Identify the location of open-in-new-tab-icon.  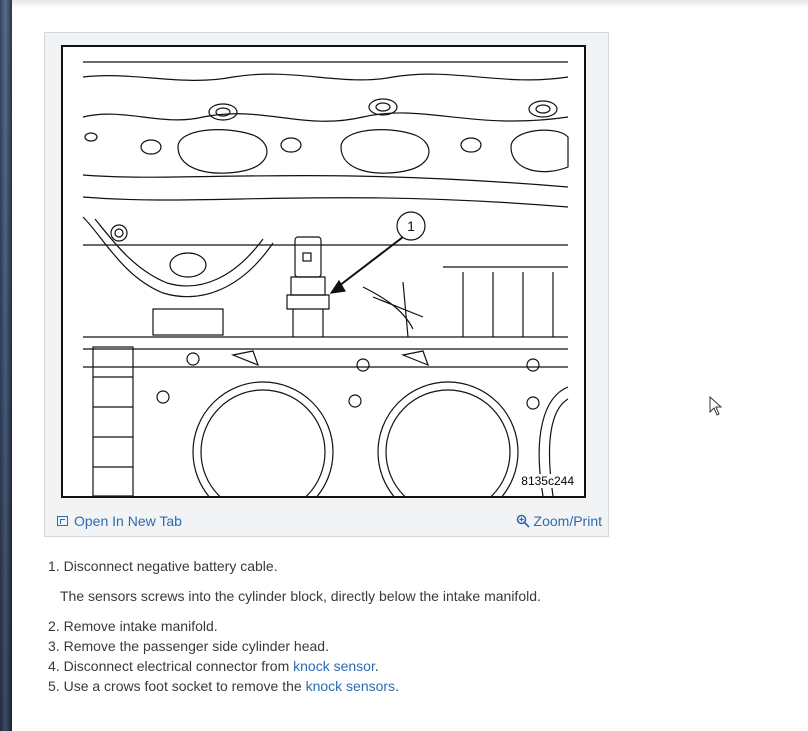
(62, 521).